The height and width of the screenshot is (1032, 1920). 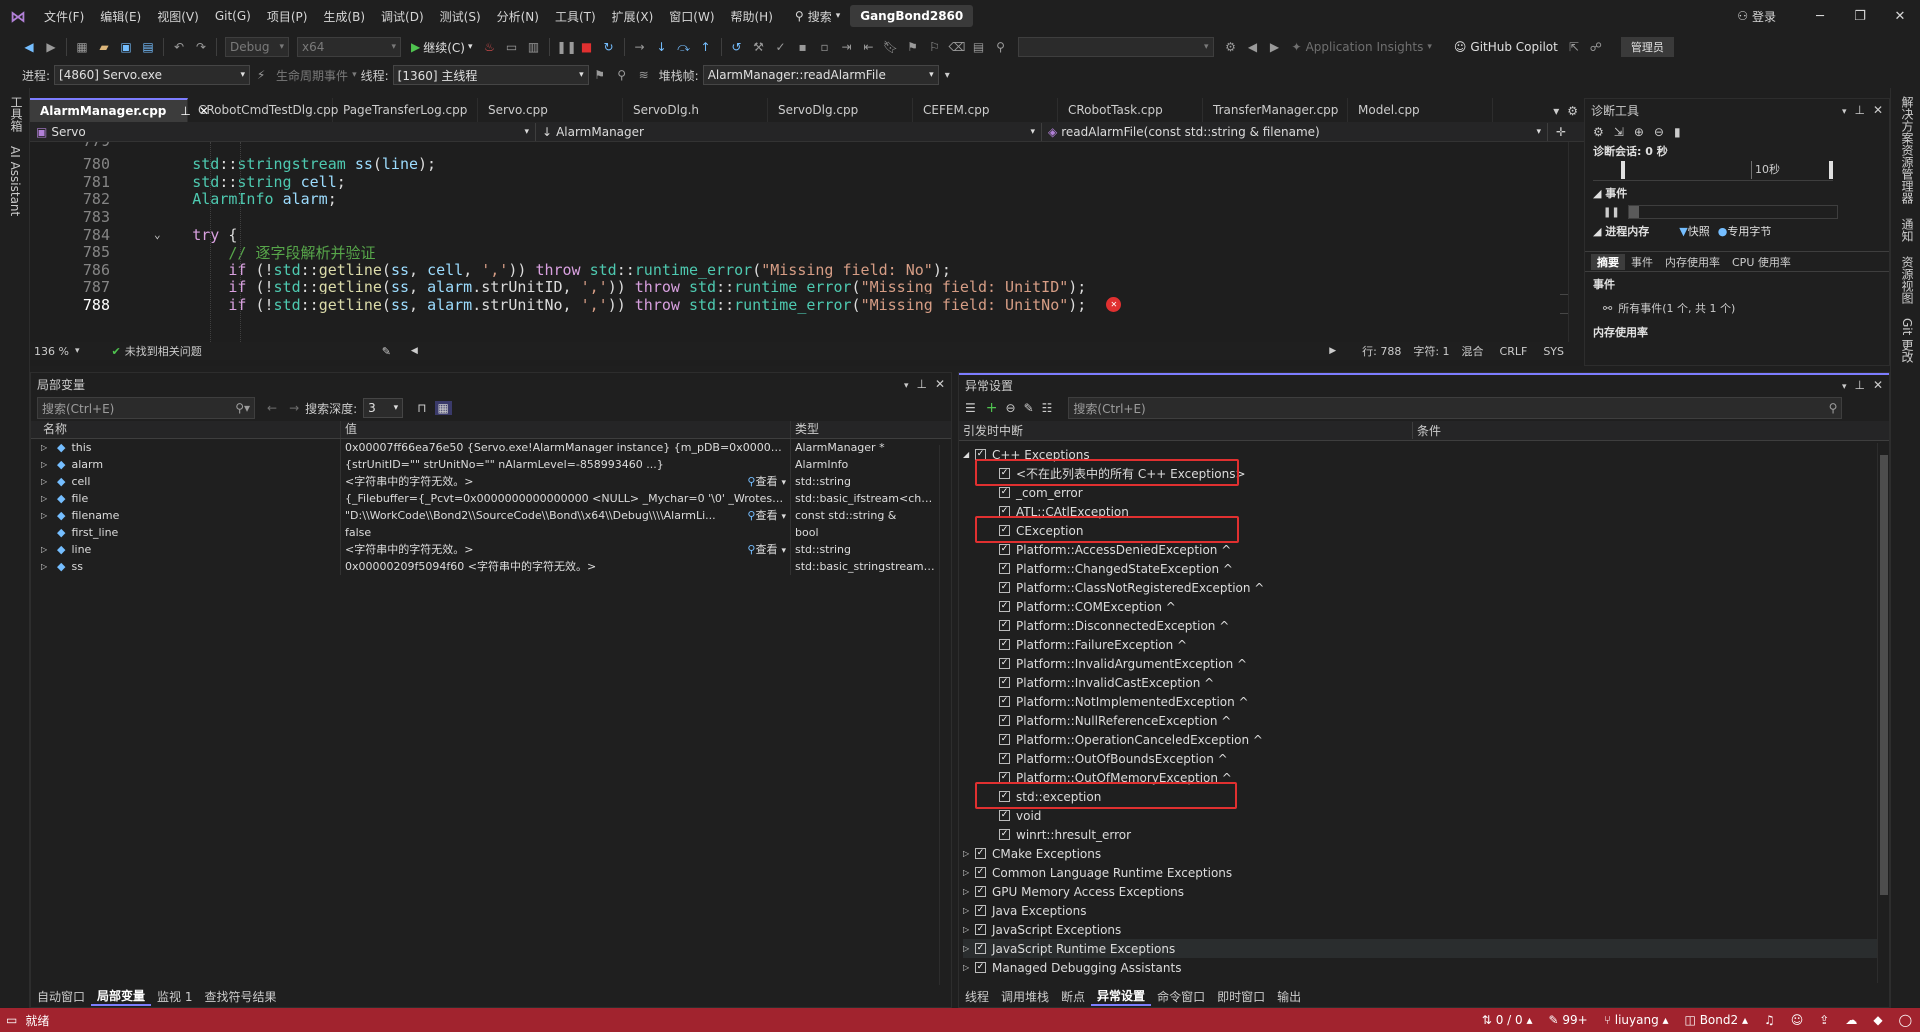 What do you see at coordinates (566, 429) in the screenshot?
I see `col-value-header: 值` at bounding box center [566, 429].